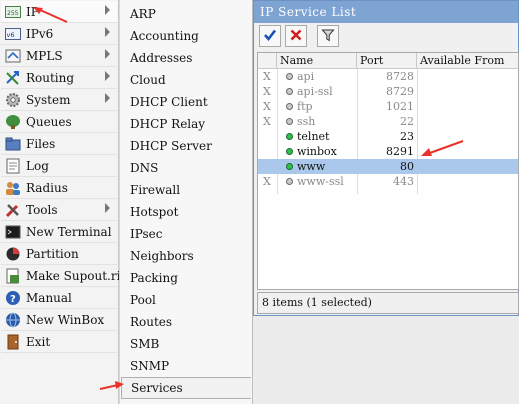 The height and width of the screenshot is (404, 519). Describe the element at coordinates (186, 36) in the screenshot. I see `submenu-item-accounting: Accounting` at that location.